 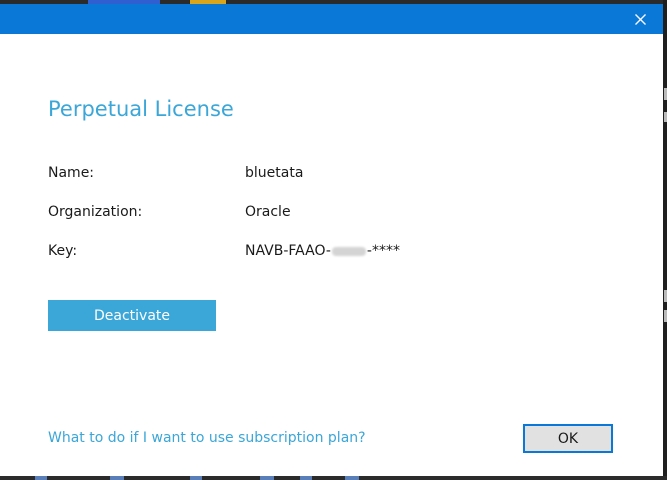 I want to click on organization-value: Oracle, so click(x=268, y=212).